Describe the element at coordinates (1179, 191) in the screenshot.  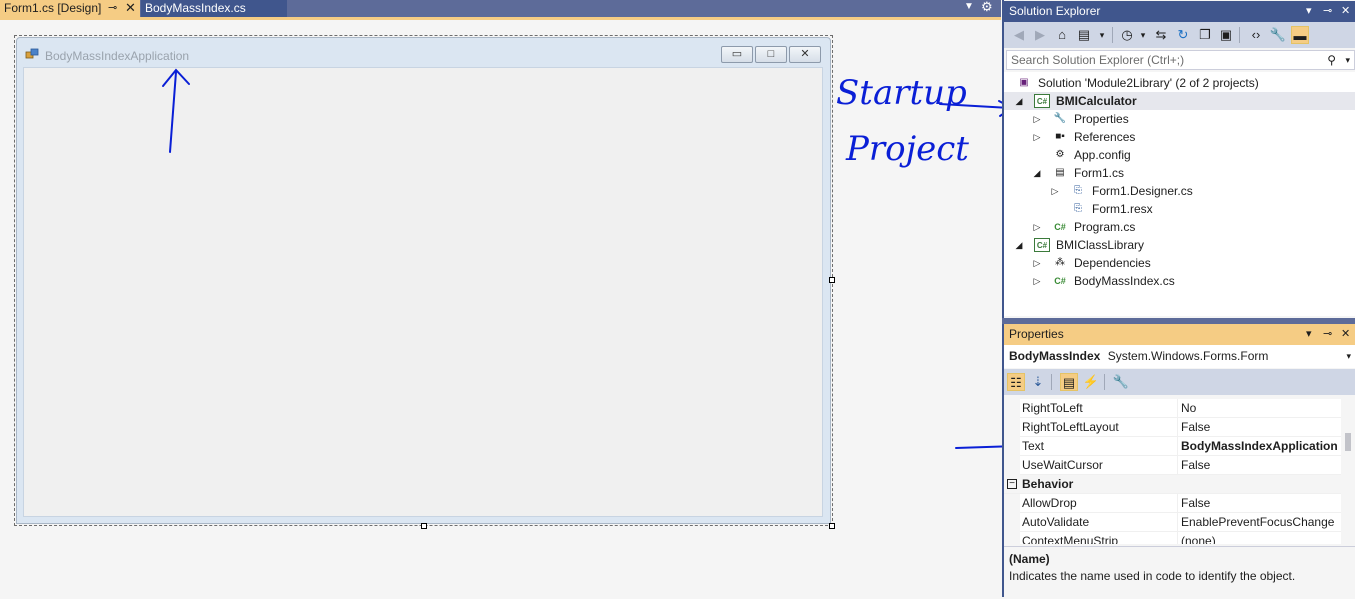
I see `tree-node-form1-designer: ▷ ⎘ Form1.Designer.cs` at that location.